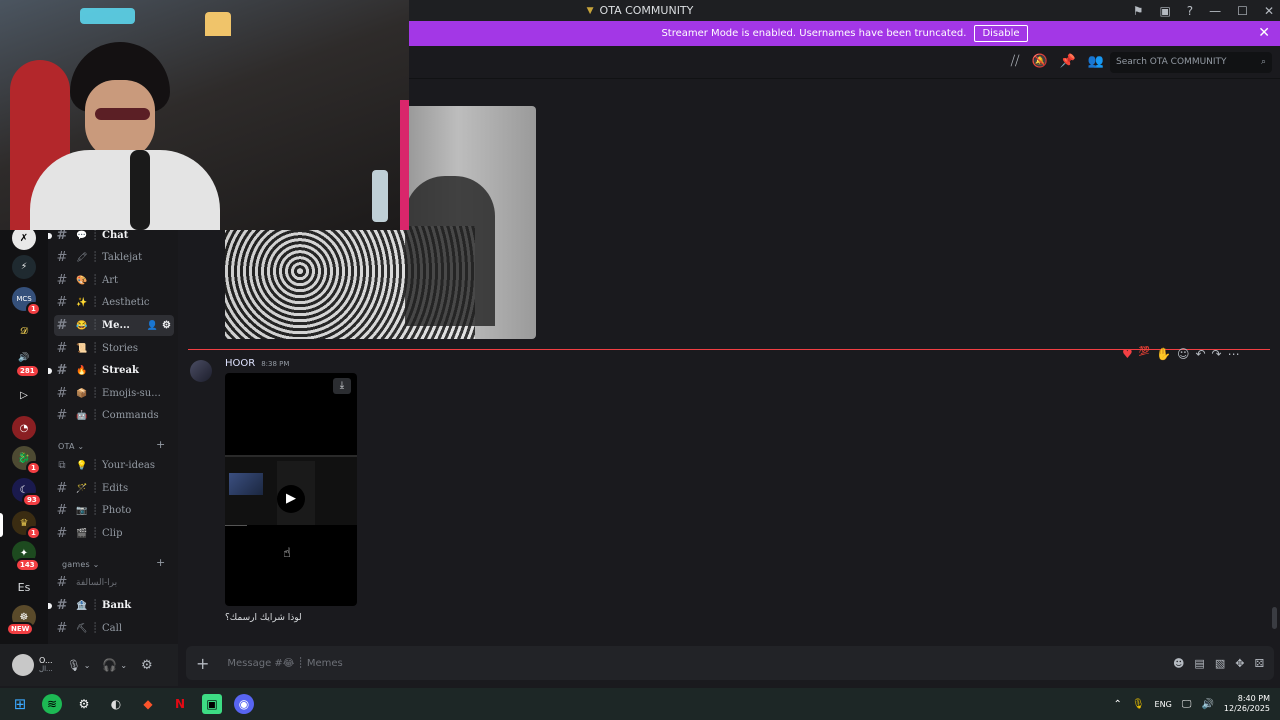  What do you see at coordinates (1138, 11) in the screenshot?
I see `flag-icon: ⚑` at bounding box center [1138, 11].